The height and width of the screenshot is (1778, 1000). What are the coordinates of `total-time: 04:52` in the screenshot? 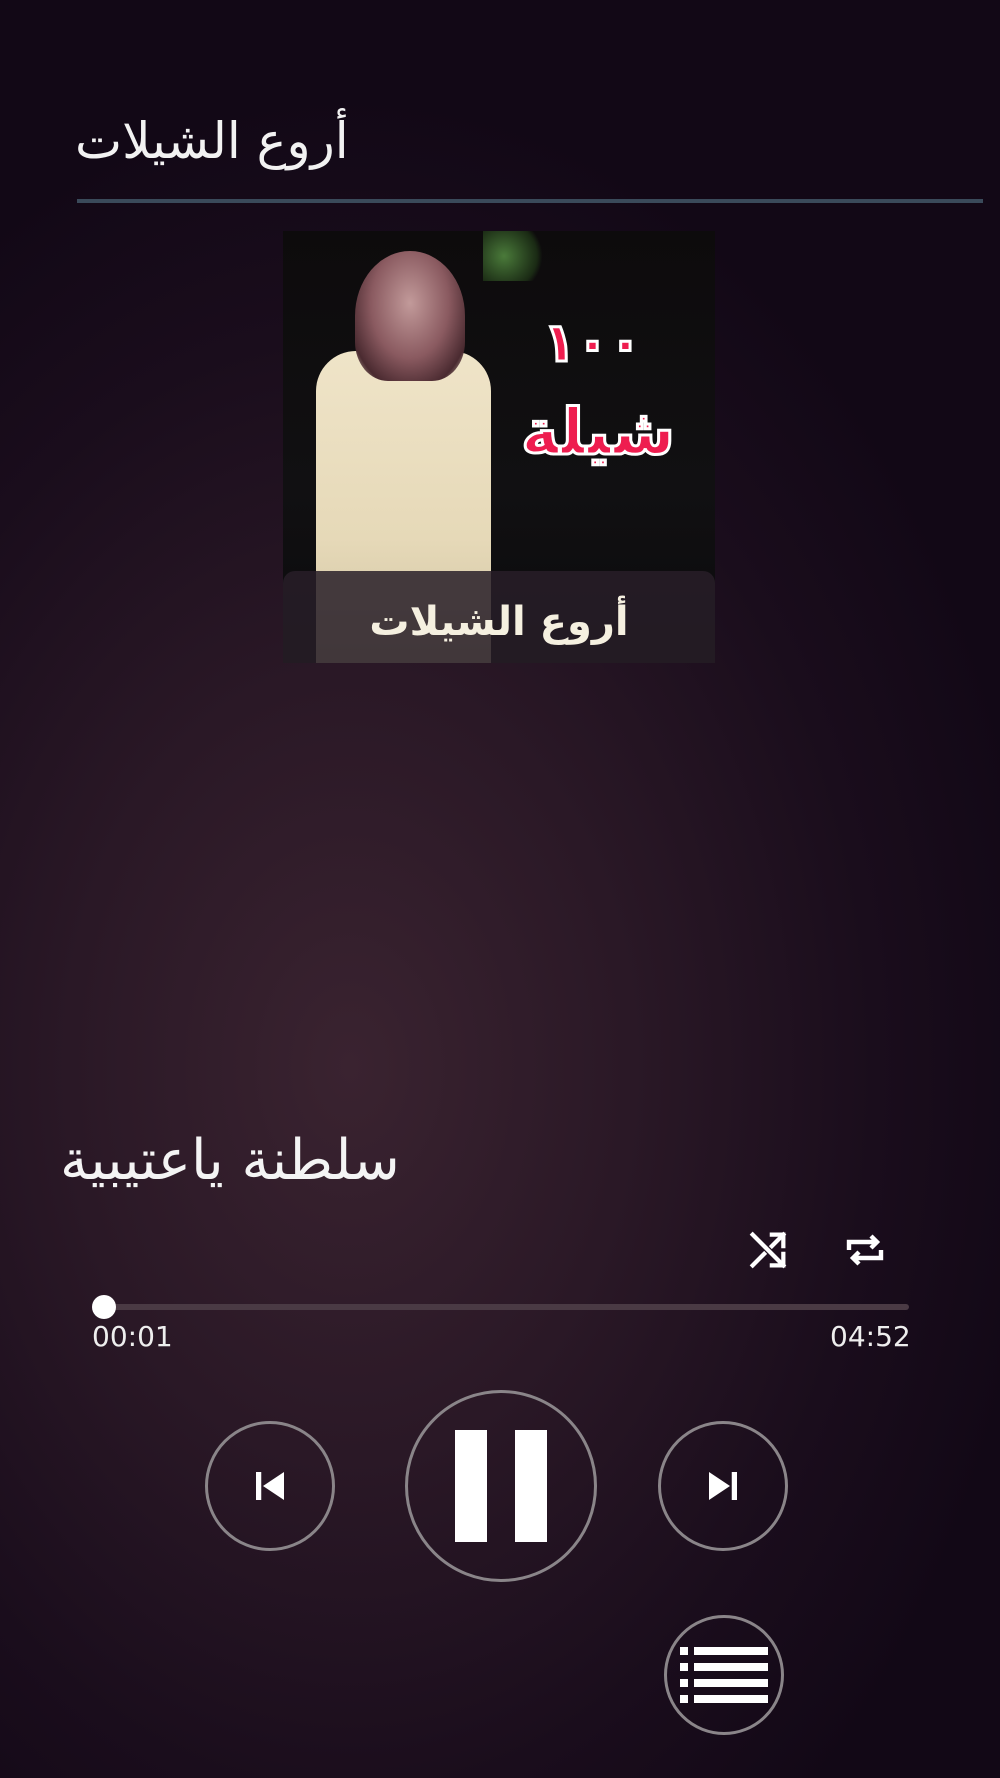 It's located at (870, 1336).